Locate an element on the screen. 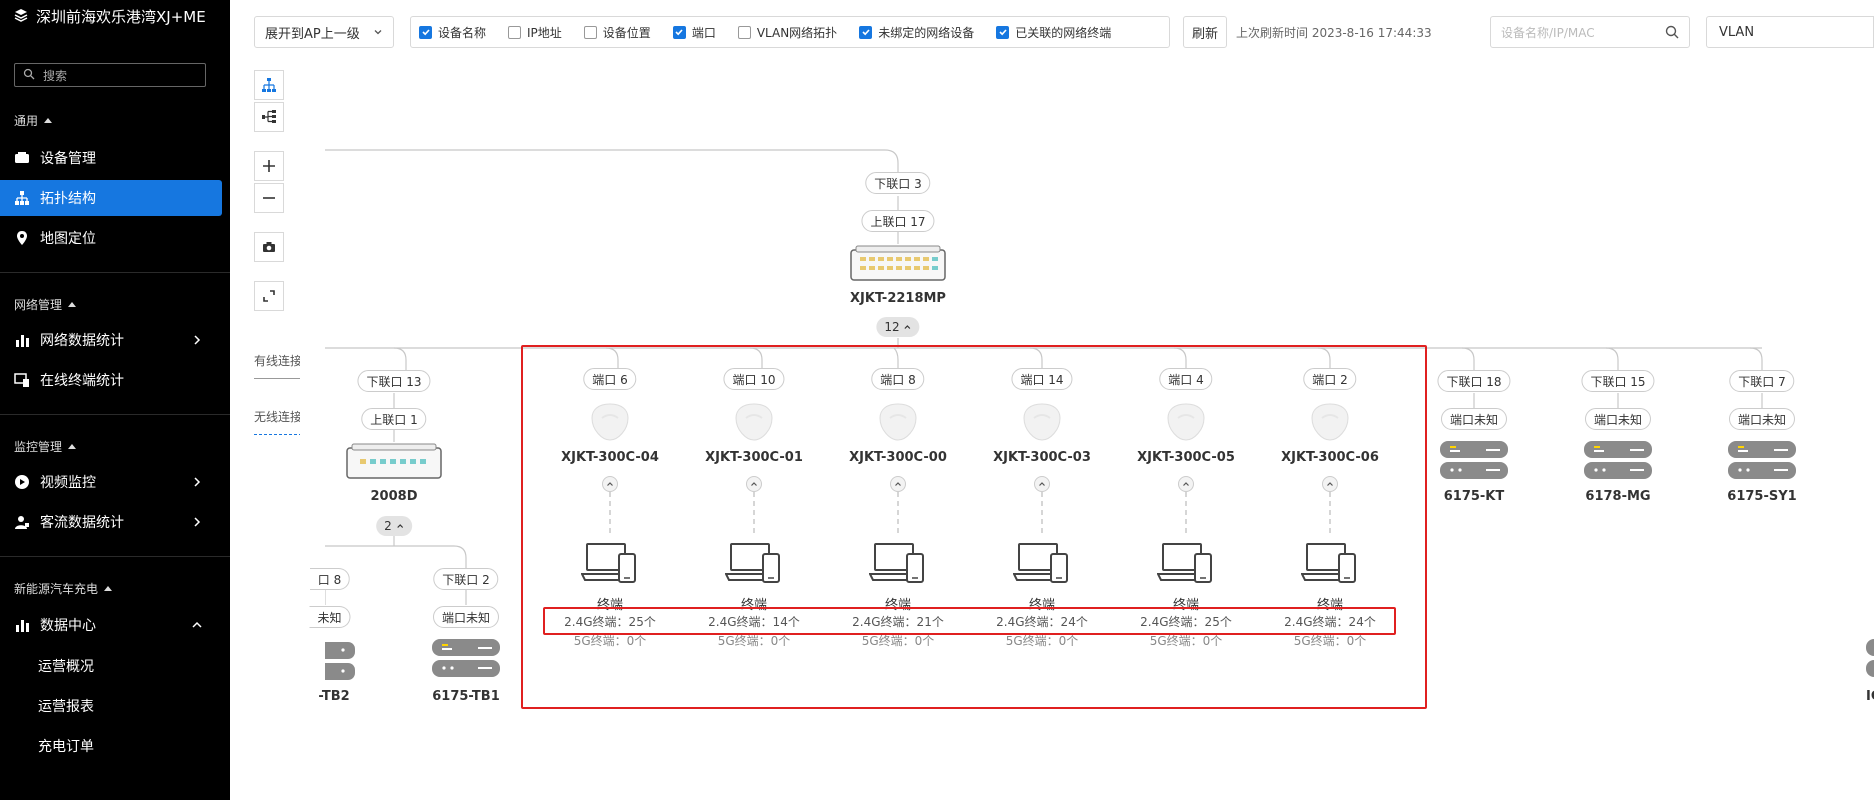  port-pill: 下联口 18 is located at coordinates (1474, 381).